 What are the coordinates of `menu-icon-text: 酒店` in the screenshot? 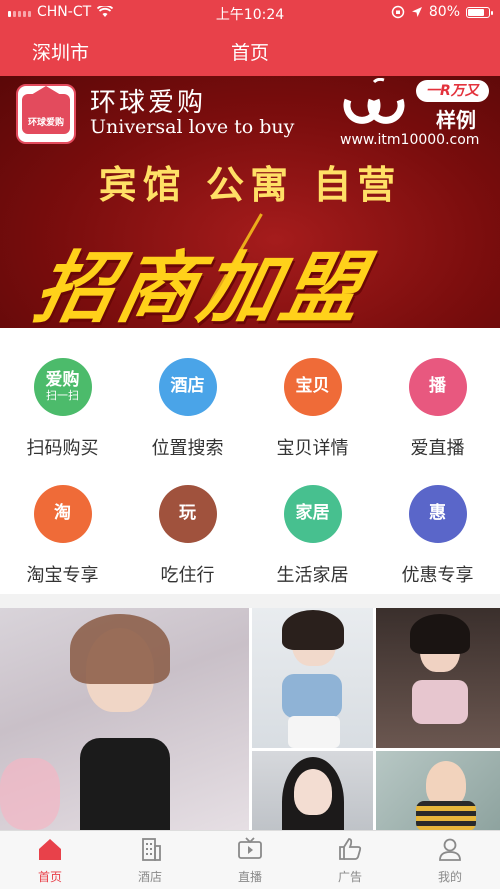 It's located at (187, 386).